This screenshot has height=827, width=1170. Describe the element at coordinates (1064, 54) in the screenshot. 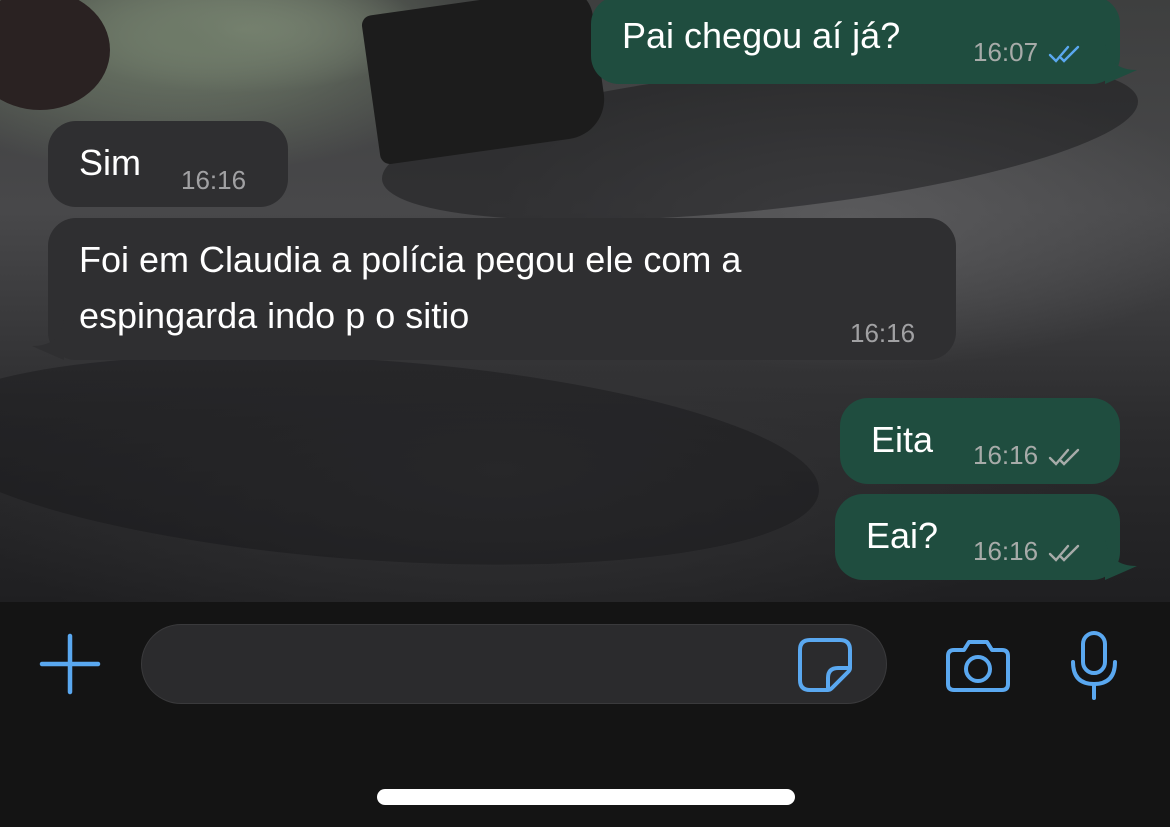

I see `read-ticks-icon` at that location.